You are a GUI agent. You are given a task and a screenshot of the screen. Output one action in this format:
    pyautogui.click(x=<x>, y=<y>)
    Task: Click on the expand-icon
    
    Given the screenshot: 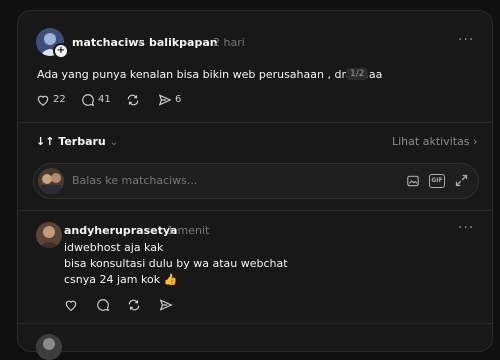 What is the action you would take?
    pyautogui.click(x=461, y=180)
    